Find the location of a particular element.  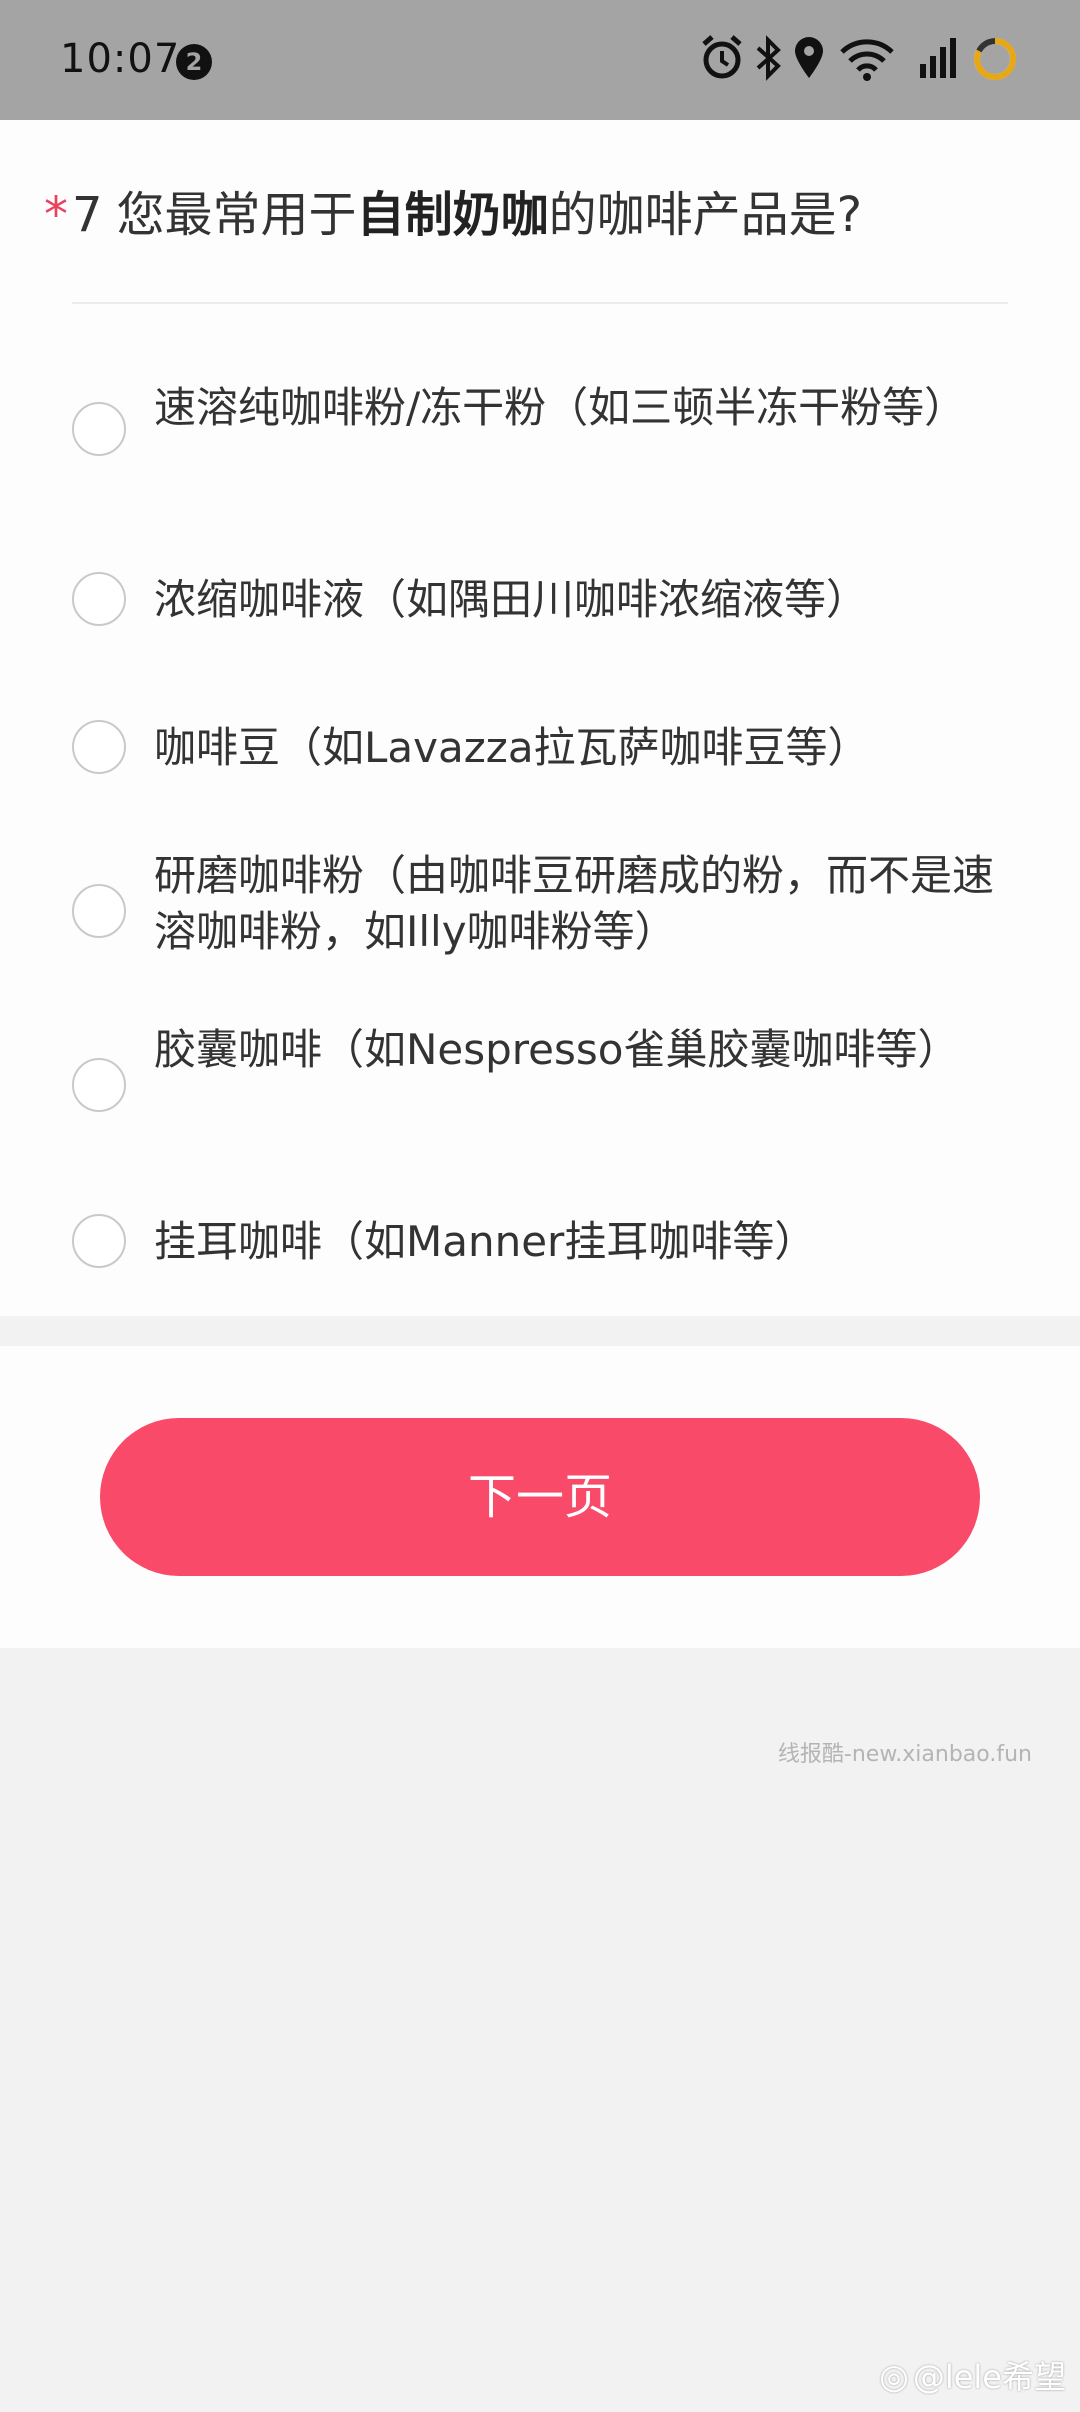

alarm-icon is located at coordinates (722, 57).